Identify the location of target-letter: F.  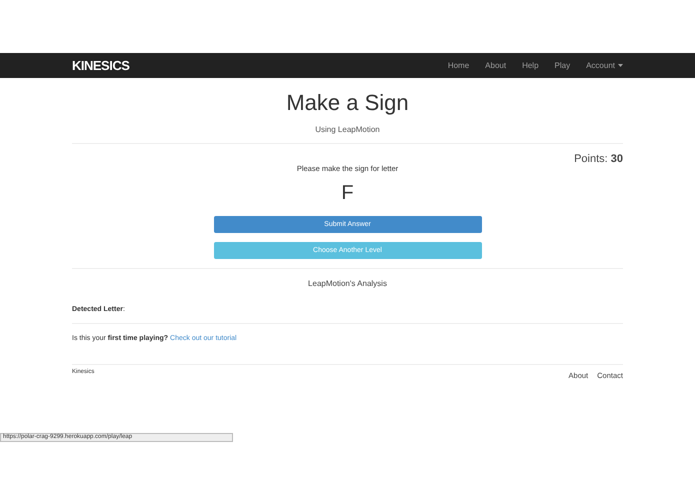
(347, 193).